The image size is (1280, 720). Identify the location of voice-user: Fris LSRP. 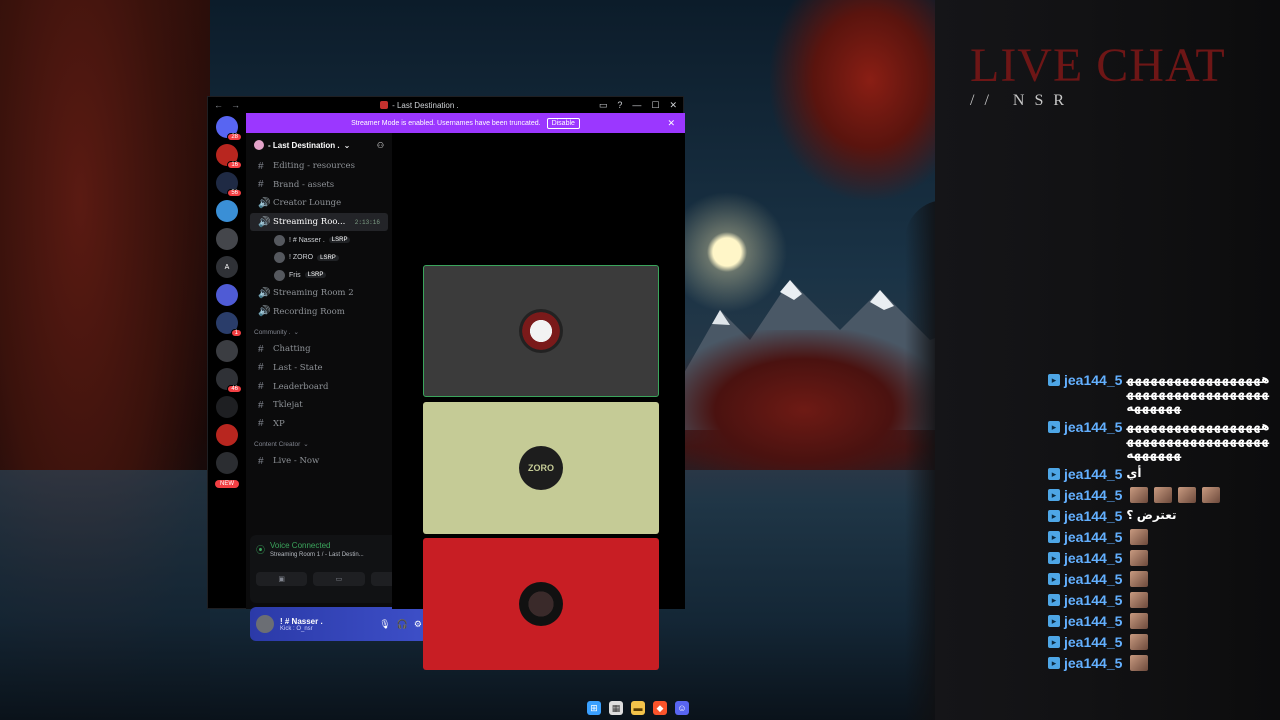
(319, 275).